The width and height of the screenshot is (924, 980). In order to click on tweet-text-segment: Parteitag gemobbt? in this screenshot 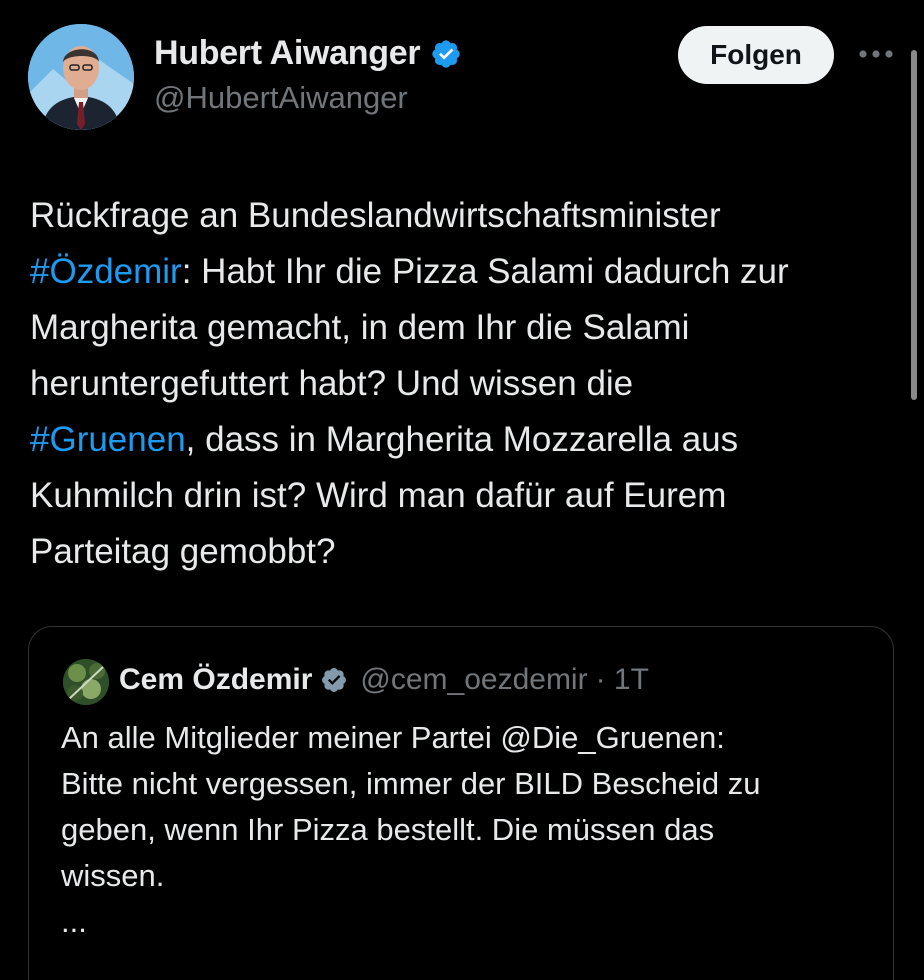, I will do `click(183, 551)`.